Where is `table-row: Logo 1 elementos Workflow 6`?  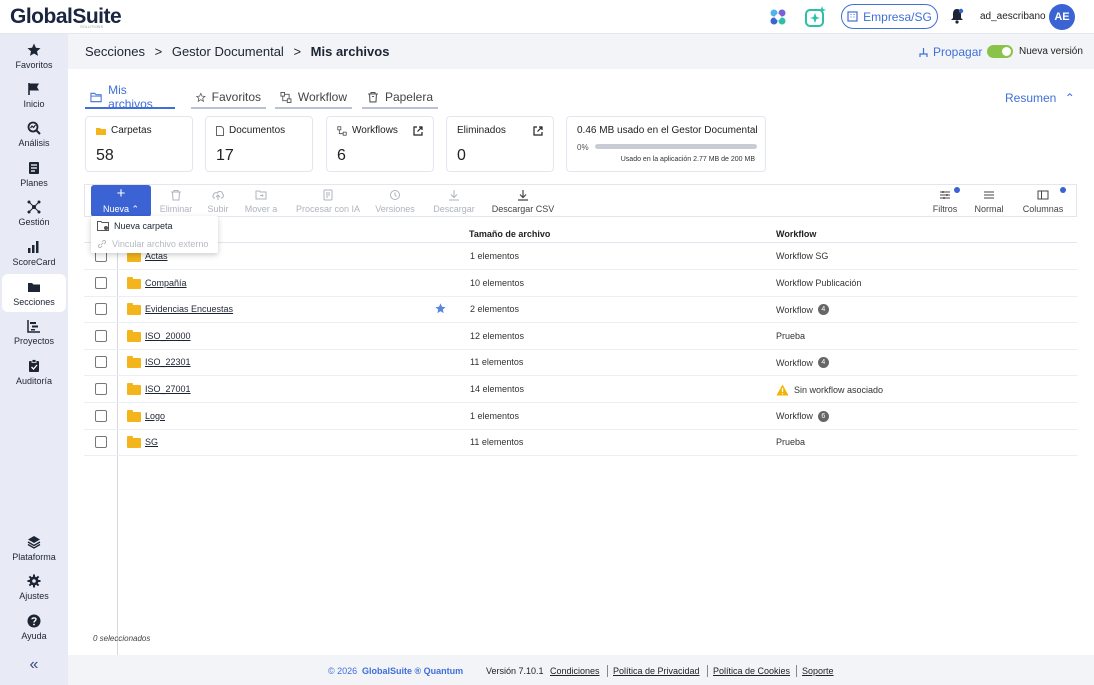 table-row: Logo 1 elementos Workflow 6 is located at coordinates (580, 416).